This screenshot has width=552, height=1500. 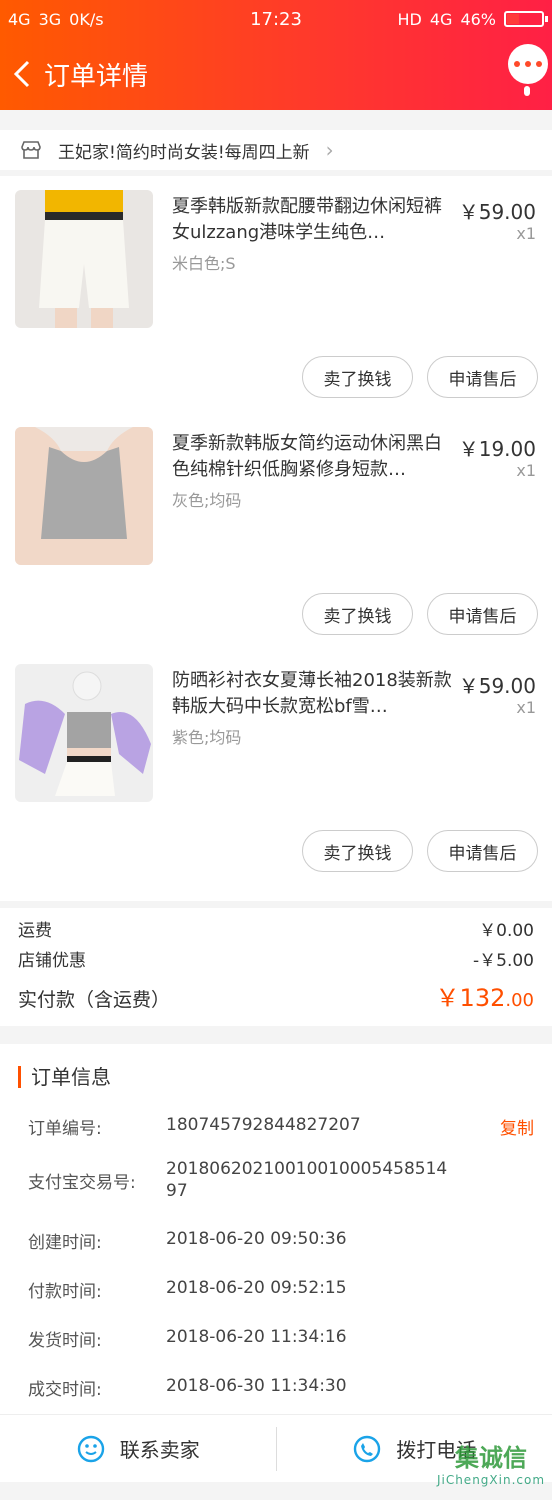 What do you see at coordinates (52, 961) in the screenshot?
I see `discount-label: 店铺优惠` at bounding box center [52, 961].